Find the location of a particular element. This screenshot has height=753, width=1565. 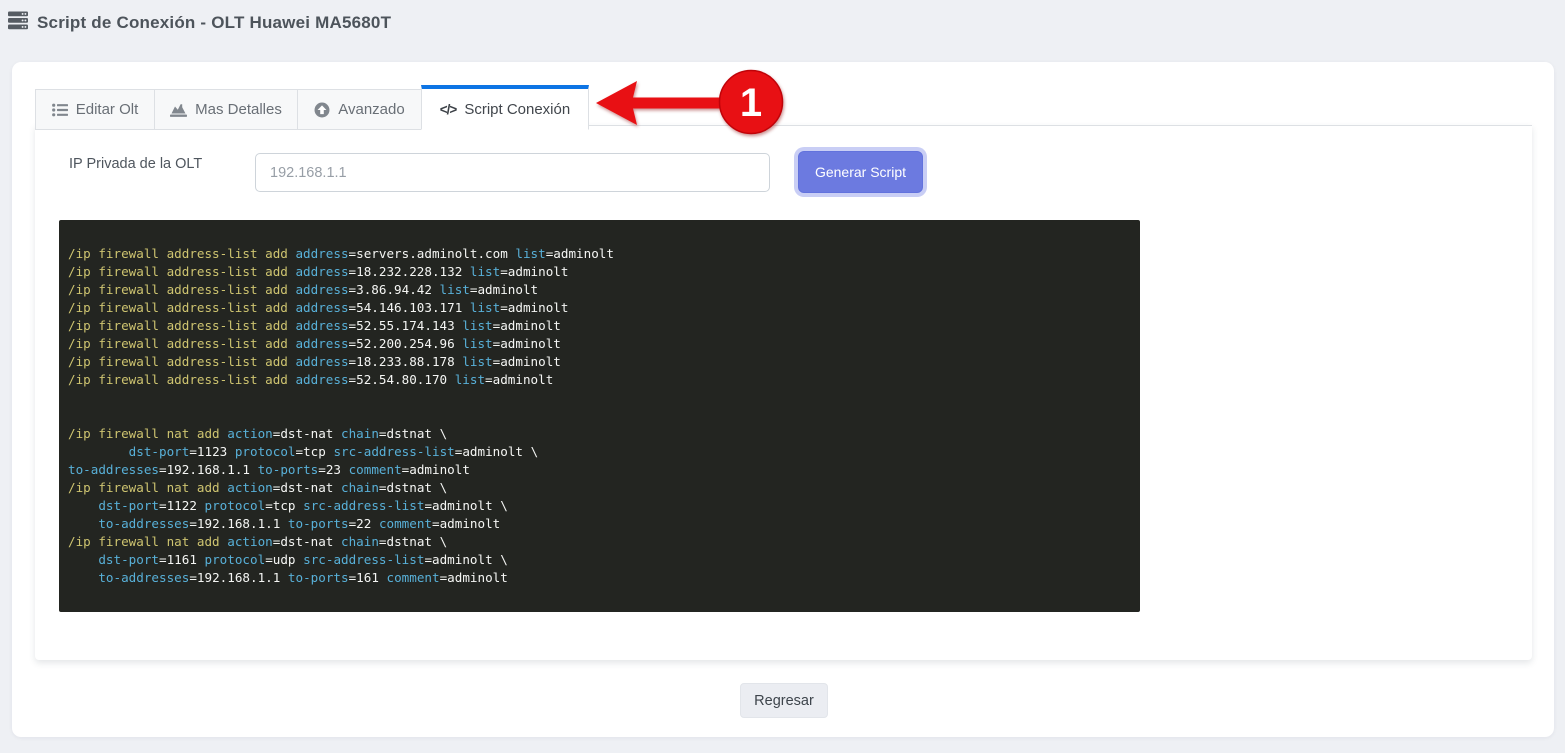

code-icon: </> is located at coordinates (448, 109).